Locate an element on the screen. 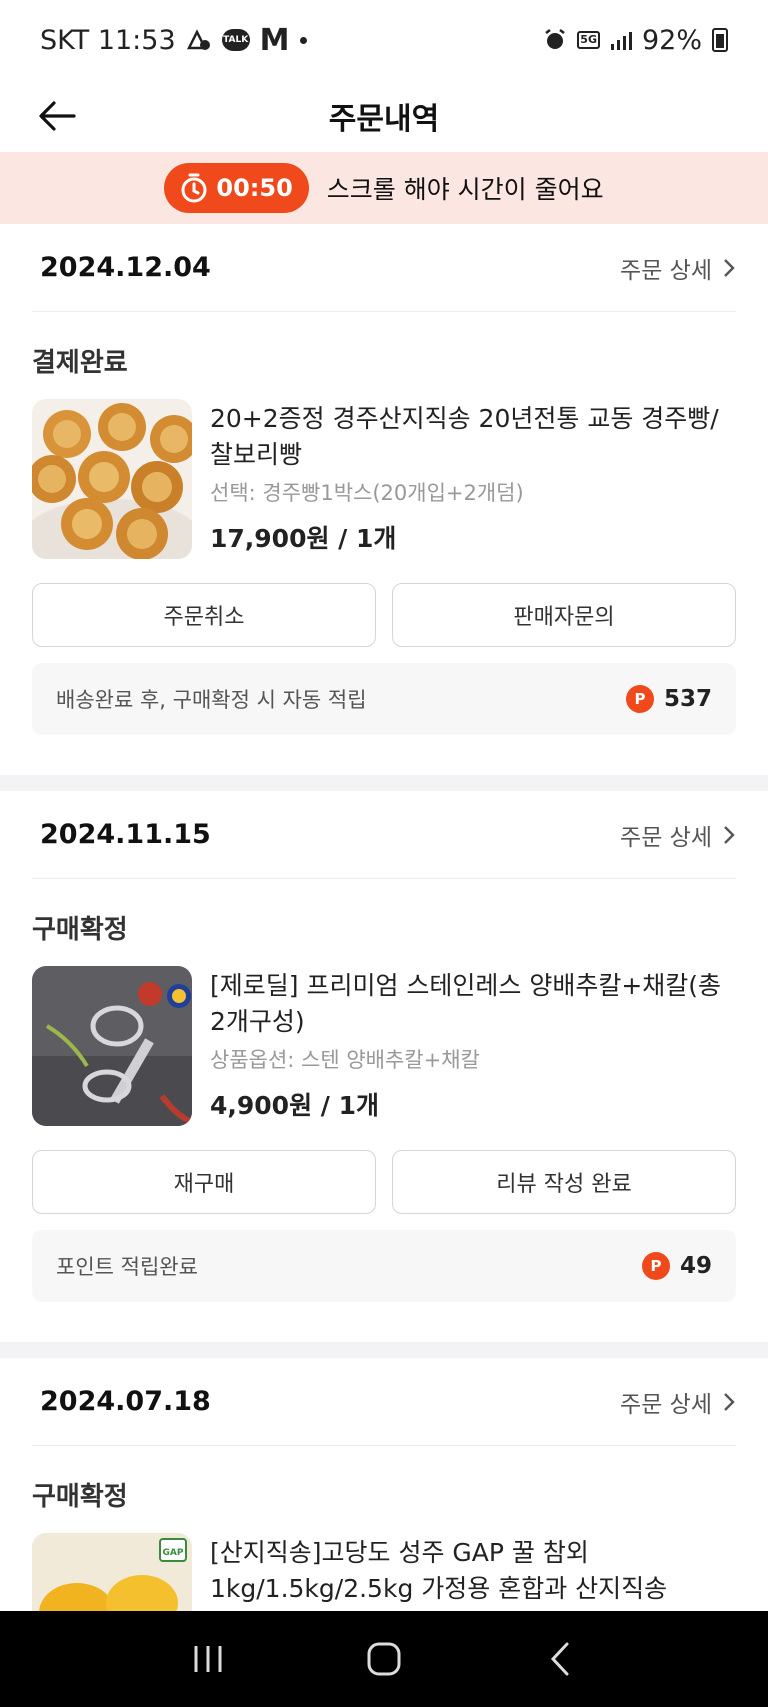 This screenshot has width=768, height=1707. signal-icon is located at coordinates (621, 40).